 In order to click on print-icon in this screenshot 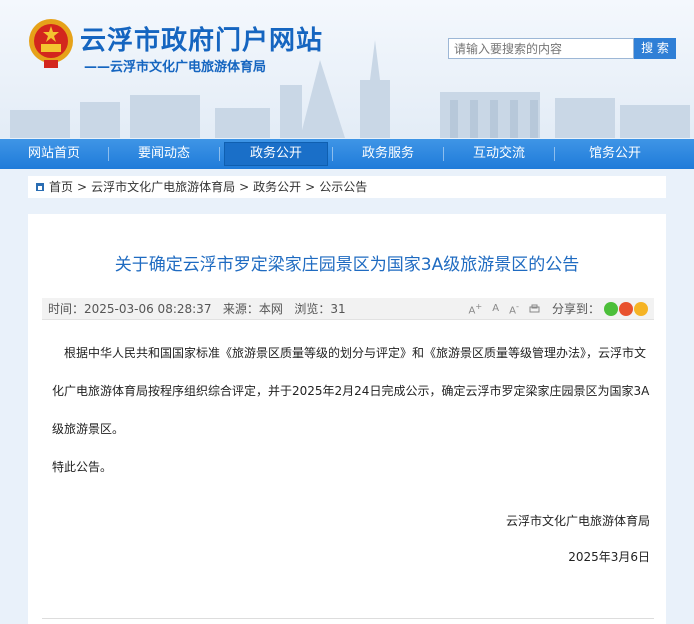, I will do `click(534, 309)`.